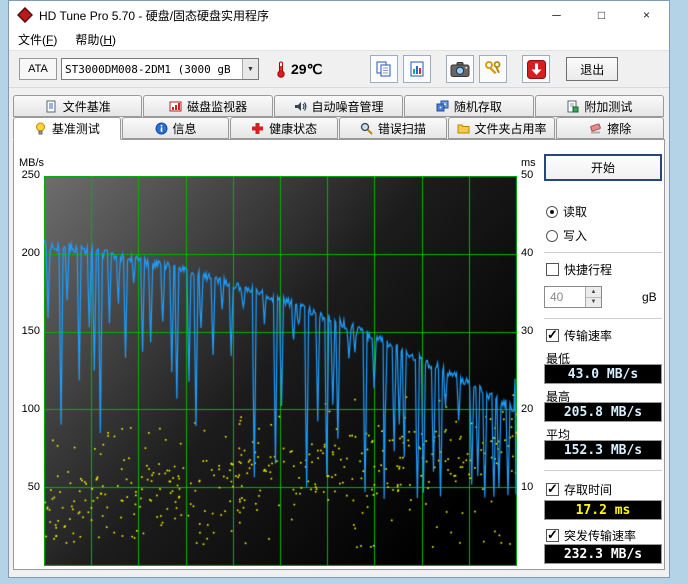 The image size is (688, 584). I want to click on toolbar: ATA ST3000DM008-2DM1 (3000 gB ▼ 29℃ 退出, so click(339, 69).